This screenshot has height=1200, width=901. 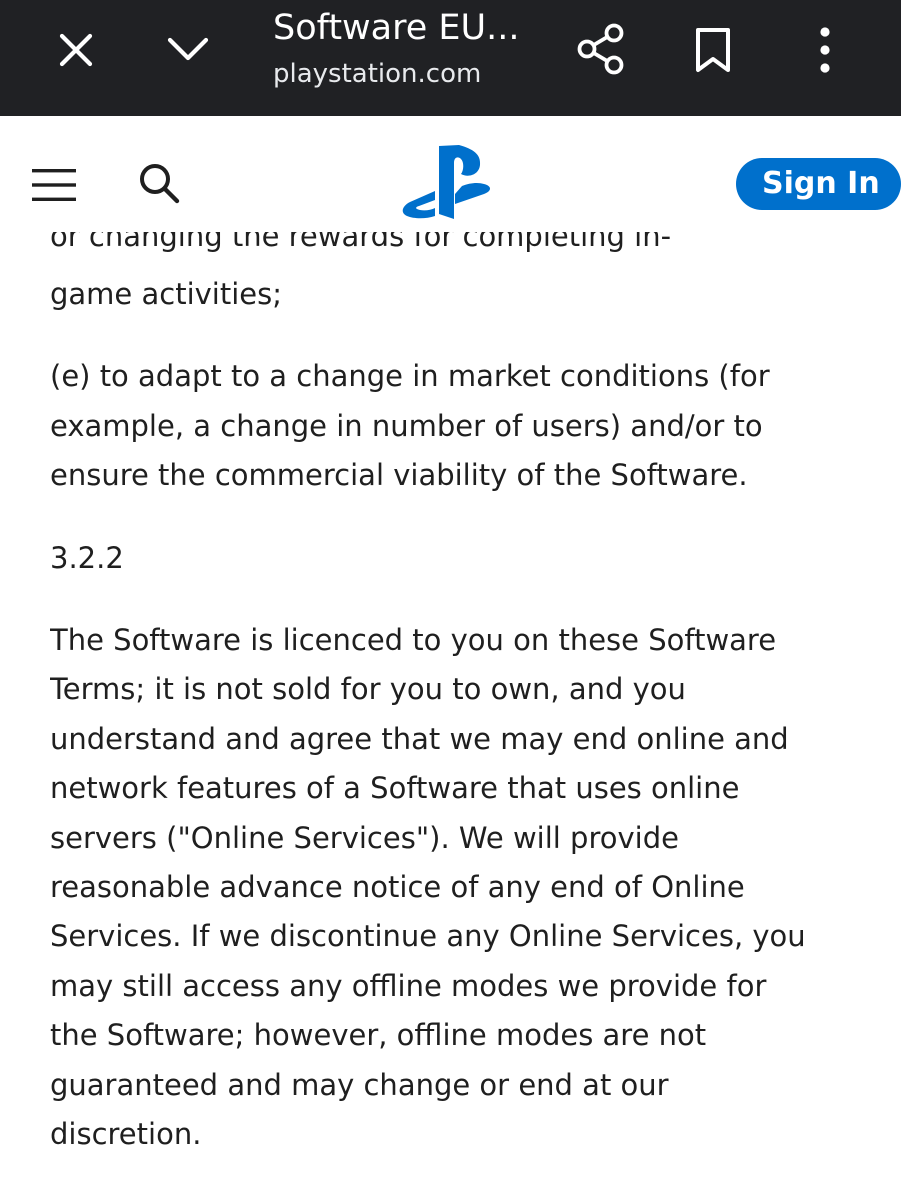 What do you see at coordinates (54, 185) in the screenshot?
I see `hamburger-menu-icon` at bounding box center [54, 185].